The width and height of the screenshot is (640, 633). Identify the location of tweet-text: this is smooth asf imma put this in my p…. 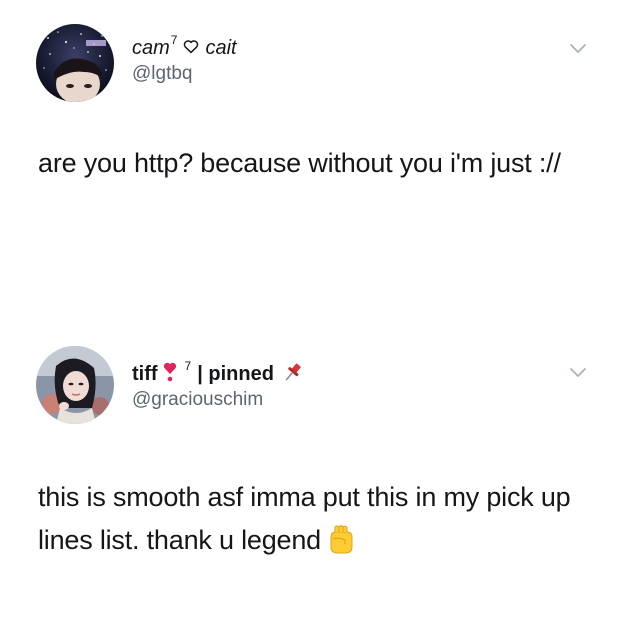
(304, 518).